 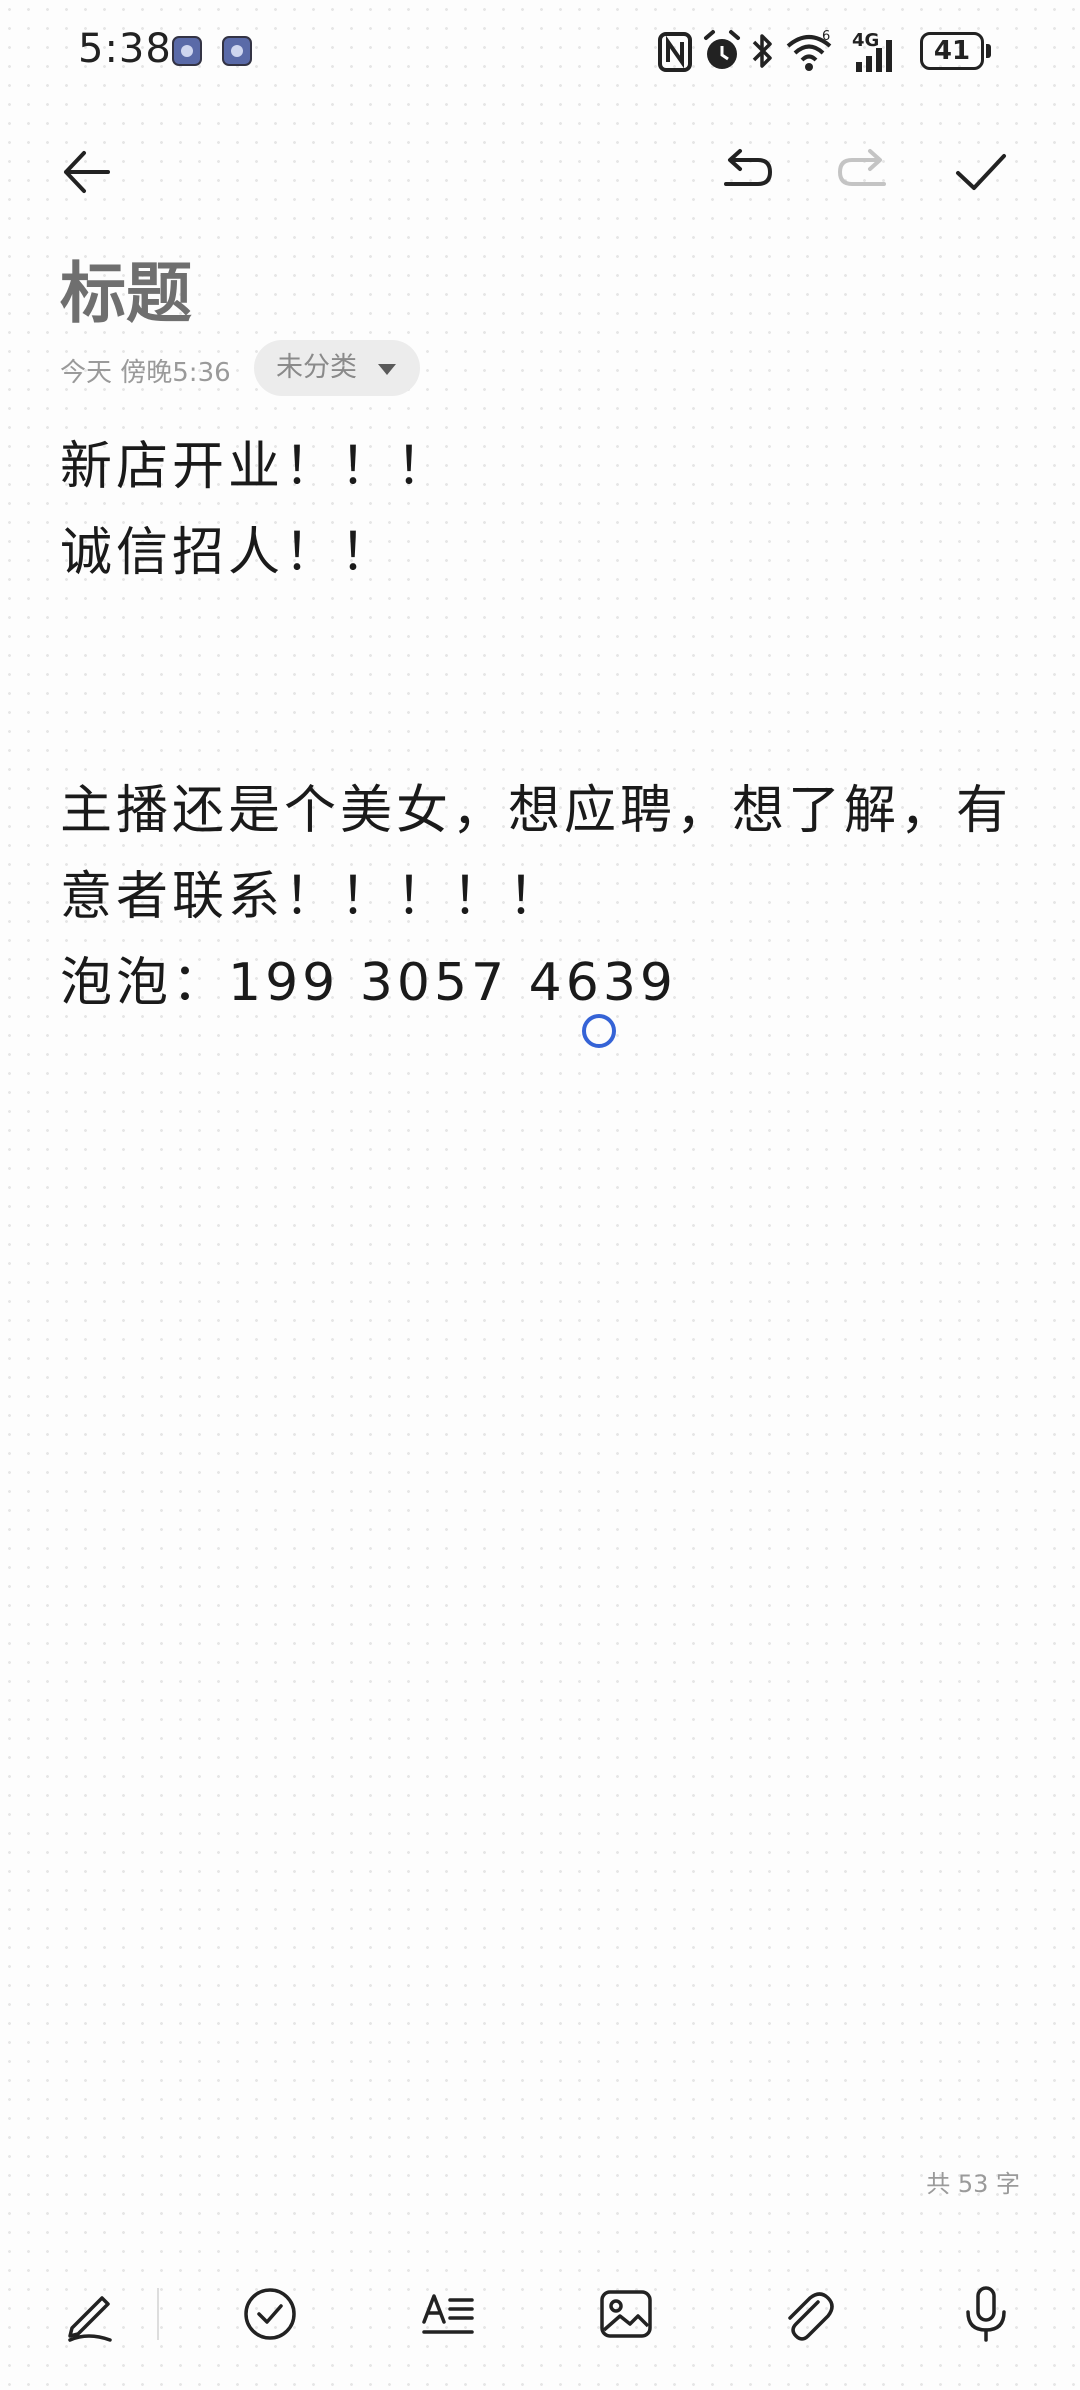 I want to click on category-dropdown: 未分类, so click(x=337, y=368).